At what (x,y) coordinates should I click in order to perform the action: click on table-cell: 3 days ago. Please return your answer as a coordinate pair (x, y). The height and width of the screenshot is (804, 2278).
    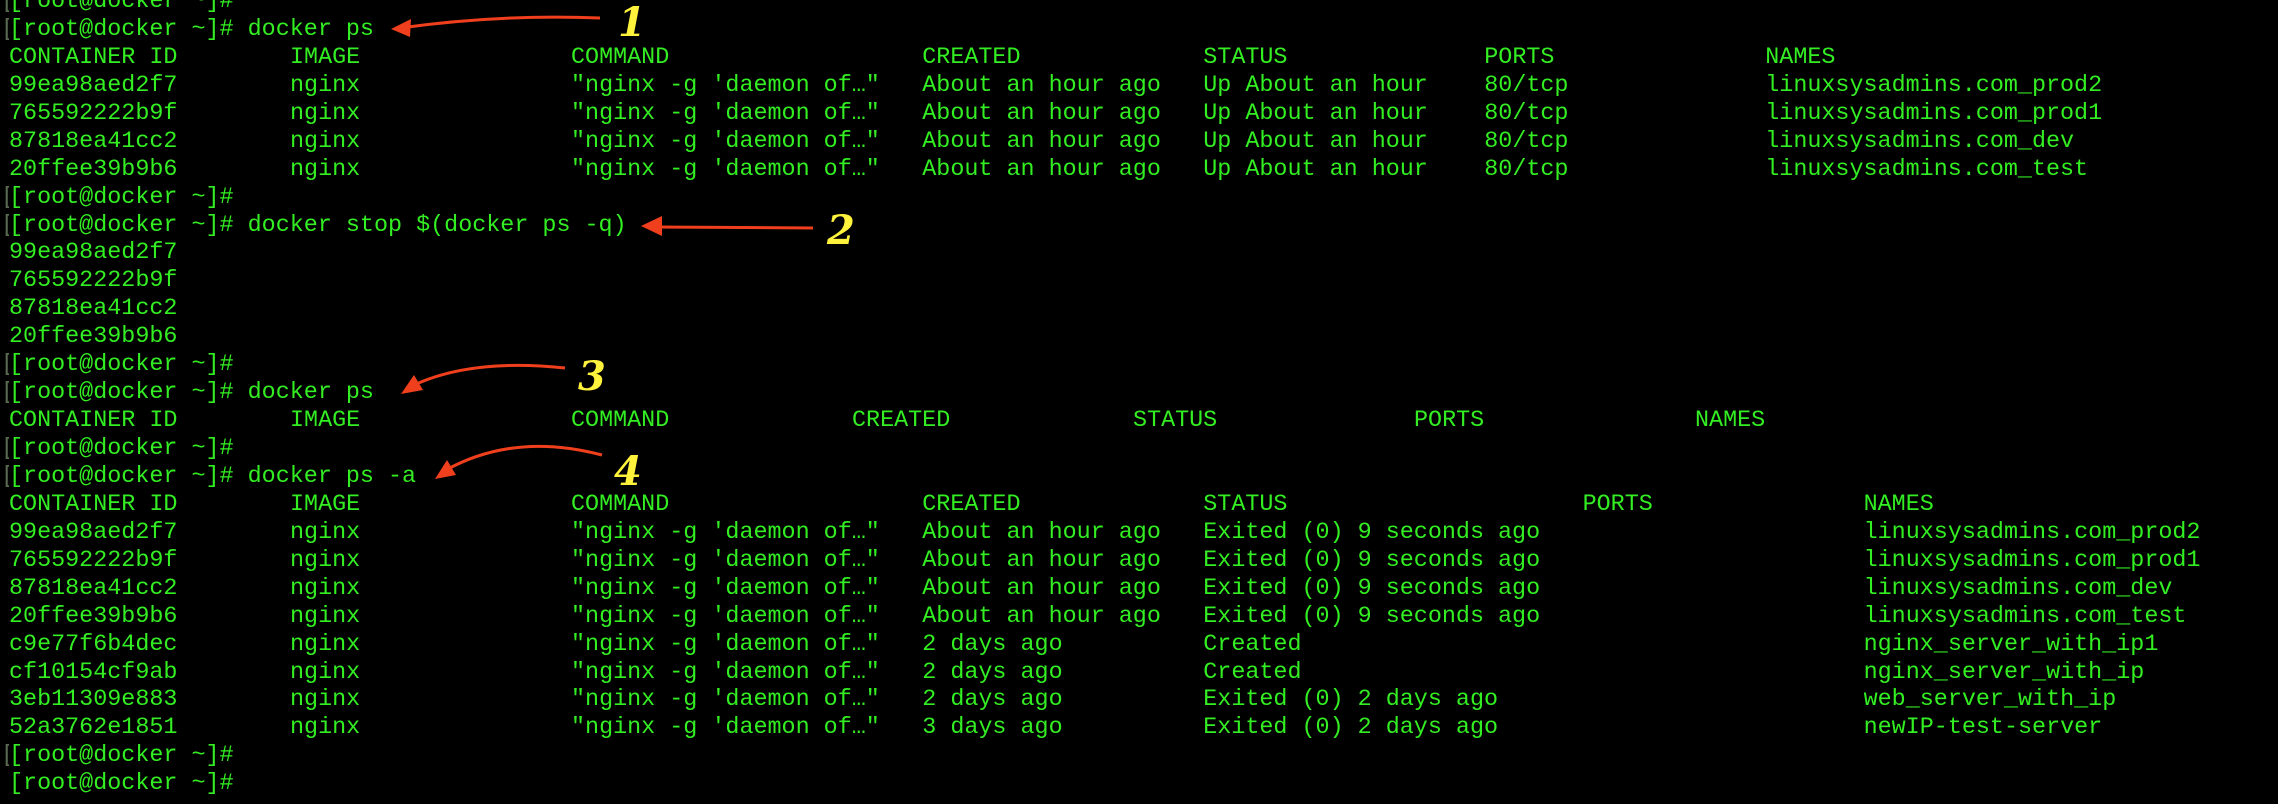
    Looking at the image, I should click on (992, 728).